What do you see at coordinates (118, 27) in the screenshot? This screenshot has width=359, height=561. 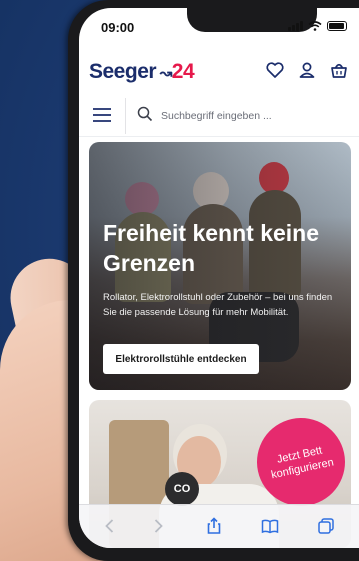 I see `status-time: 09:00` at bounding box center [118, 27].